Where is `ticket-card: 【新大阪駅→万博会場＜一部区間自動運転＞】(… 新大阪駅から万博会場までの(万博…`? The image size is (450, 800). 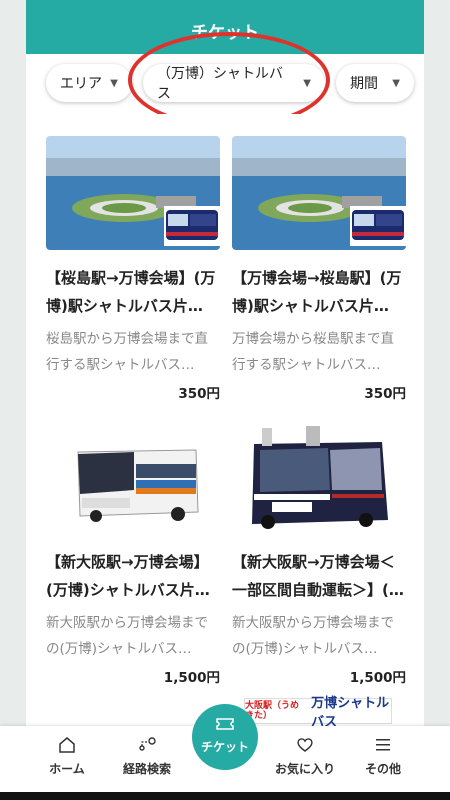
ticket-card: 【新大阪駅→万博会場＜一部区間自動運転＞】(… 新大阪駅から万博会場までの(万博… is located at coordinates (319, 553).